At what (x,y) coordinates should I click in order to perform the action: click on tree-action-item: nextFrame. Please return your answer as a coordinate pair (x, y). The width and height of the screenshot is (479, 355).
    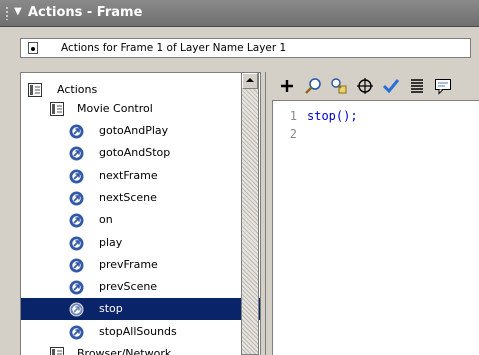
    Looking at the image, I should click on (140, 176).